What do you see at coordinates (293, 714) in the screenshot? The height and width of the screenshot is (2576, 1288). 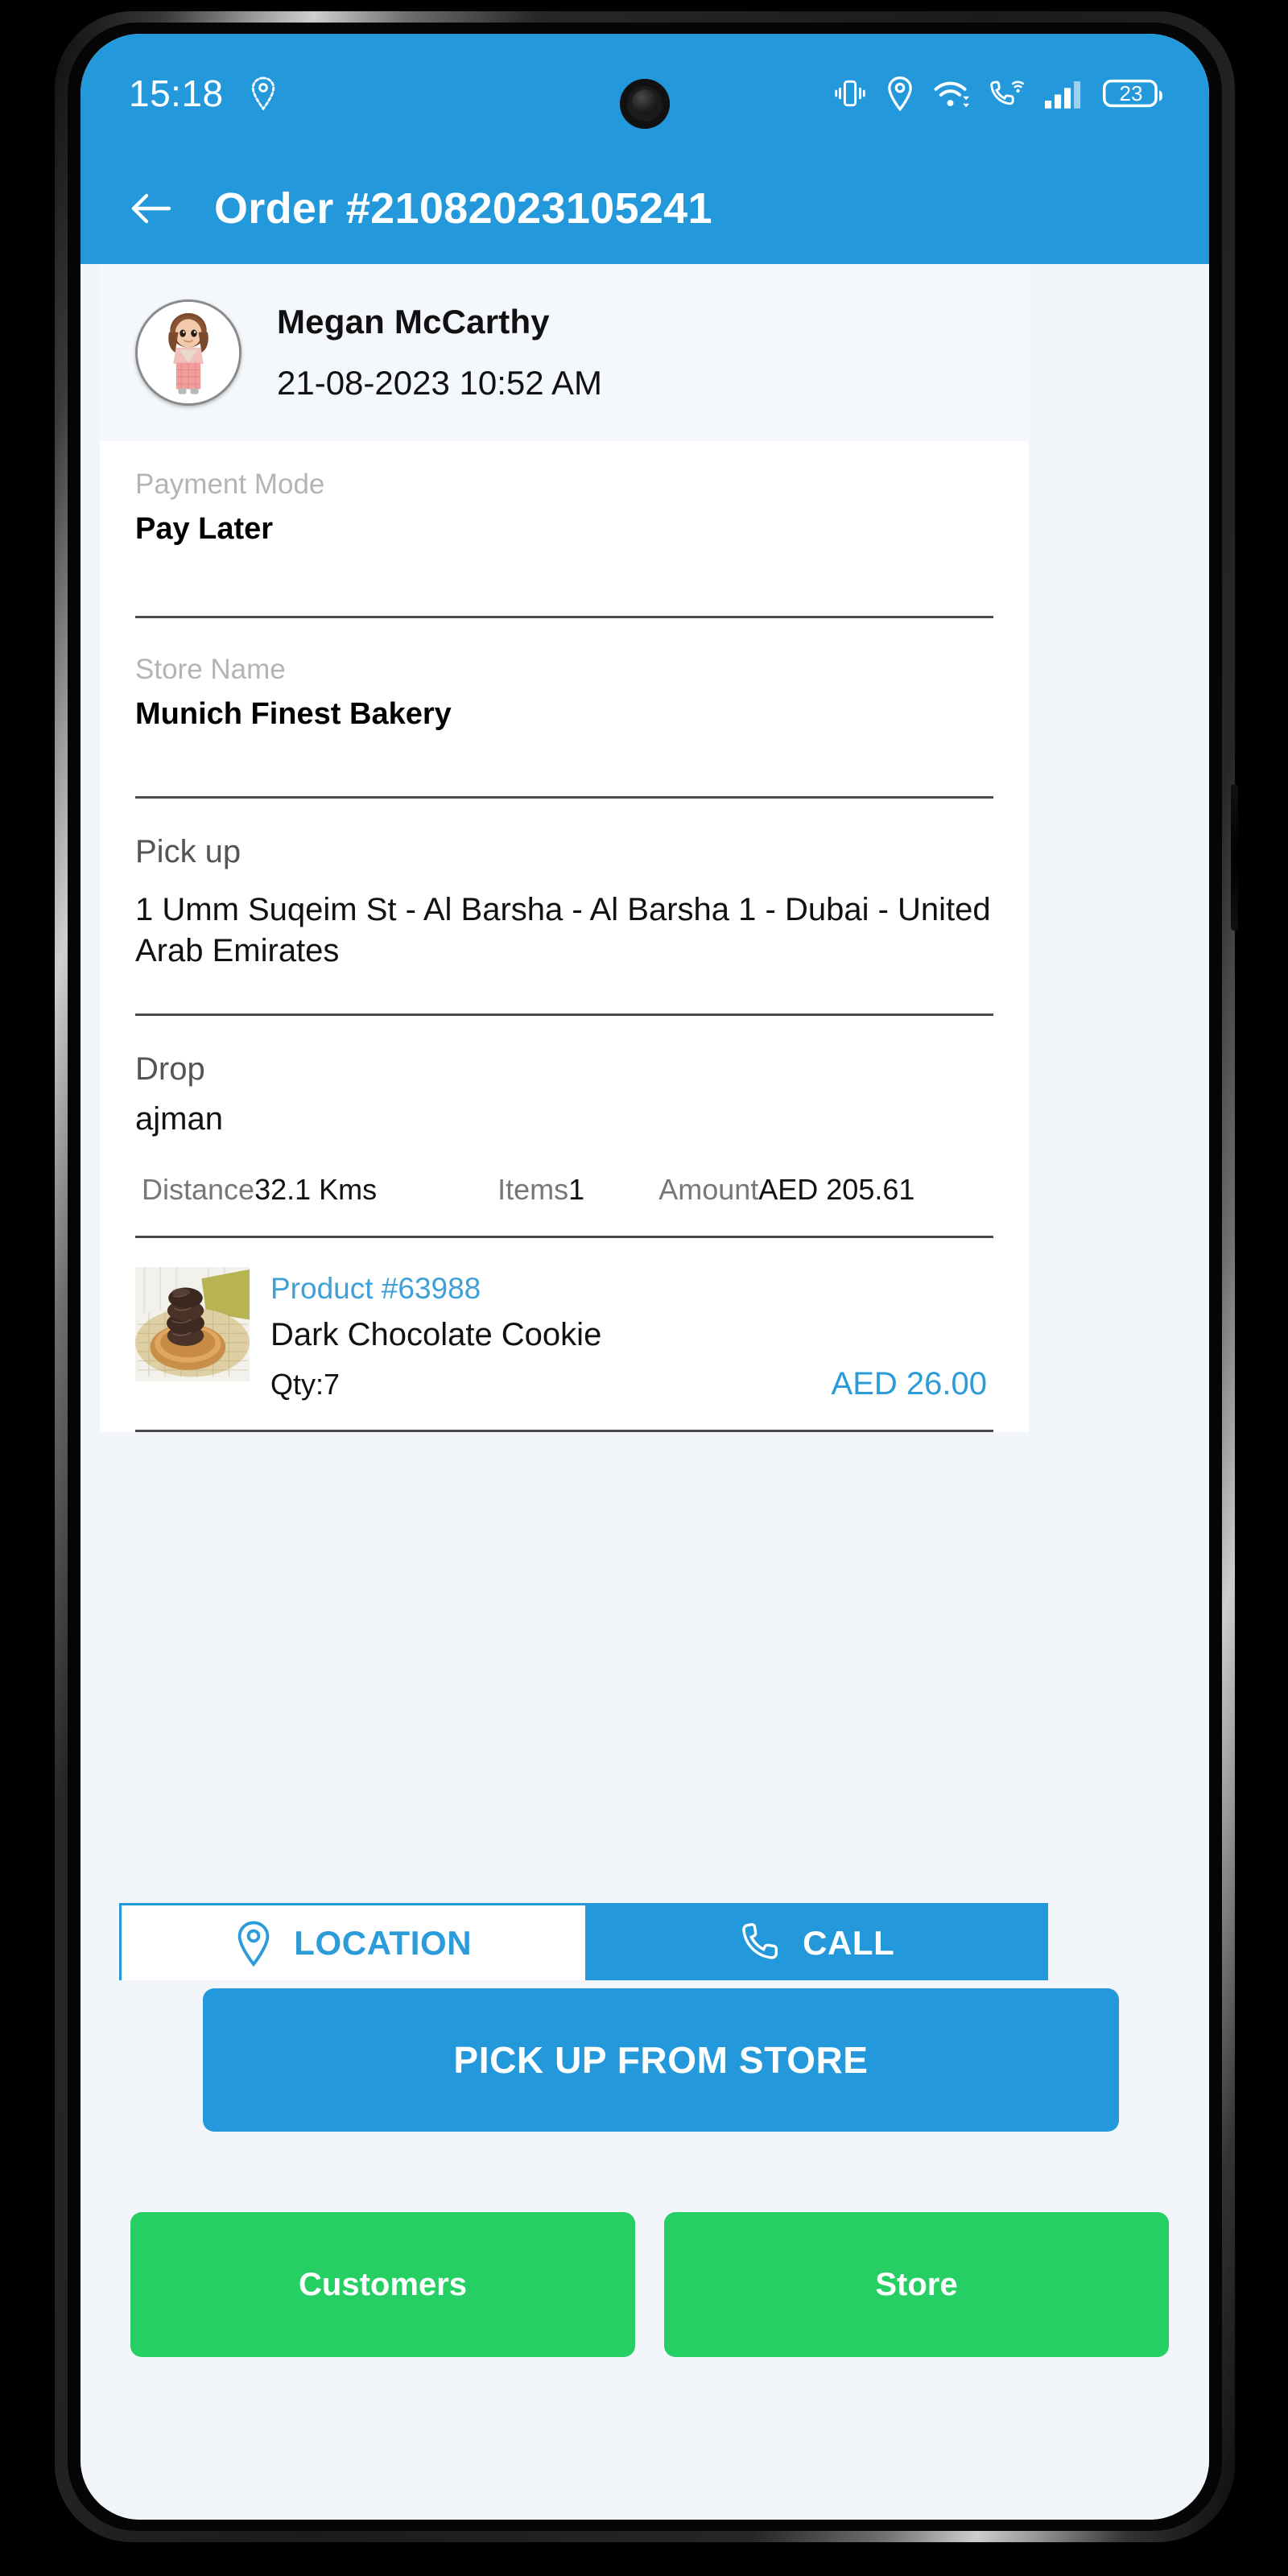 I see `store-name-value: Munich Finest Bakery` at bounding box center [293, 714].